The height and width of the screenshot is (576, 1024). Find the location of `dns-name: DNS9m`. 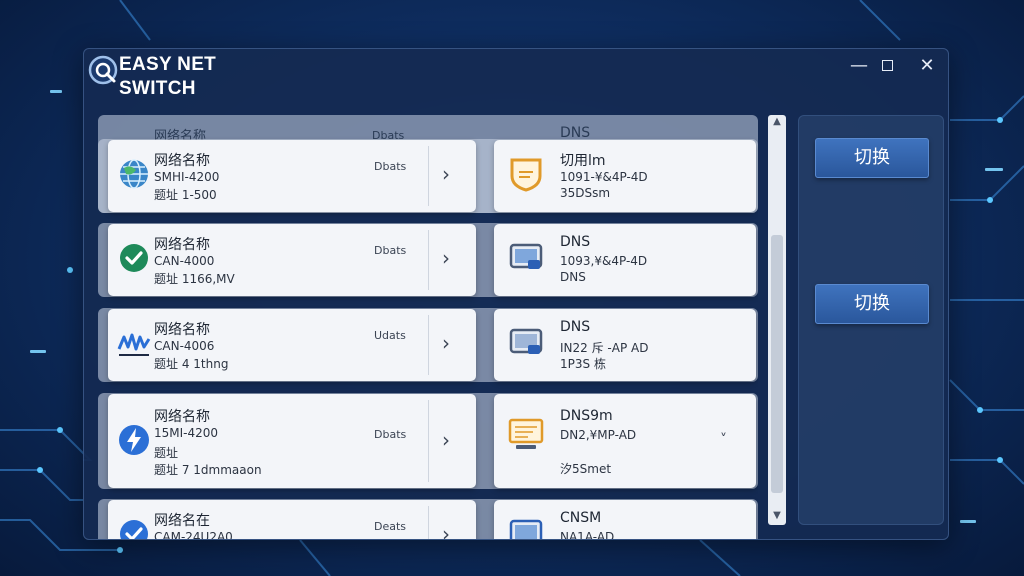

dns-name: DNS9m is located at coordinates (586, 416).